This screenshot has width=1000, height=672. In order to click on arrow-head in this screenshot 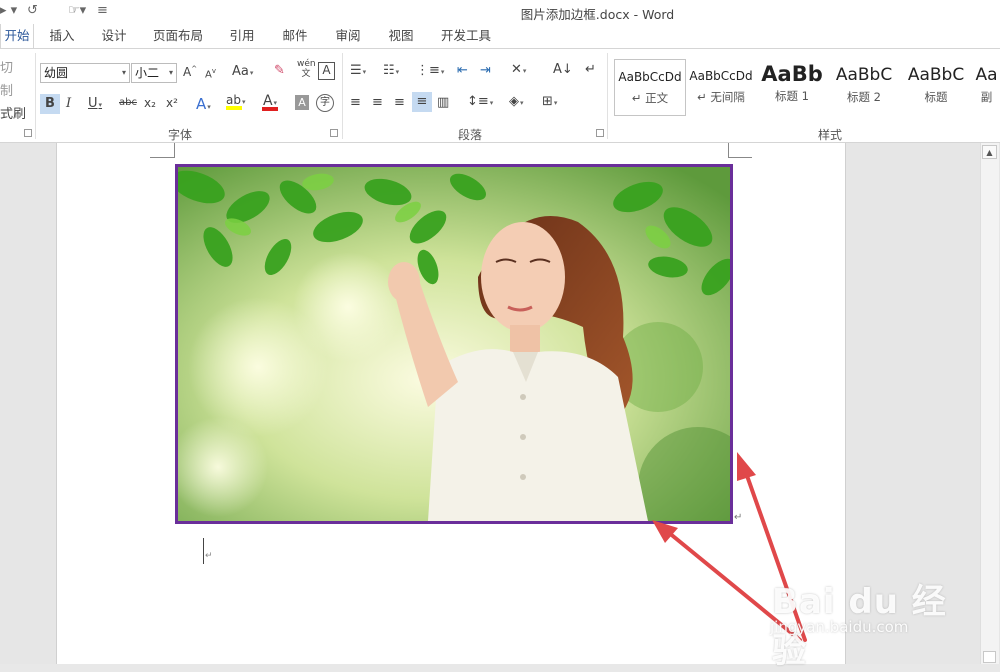, I will do `click(746, 466)`.